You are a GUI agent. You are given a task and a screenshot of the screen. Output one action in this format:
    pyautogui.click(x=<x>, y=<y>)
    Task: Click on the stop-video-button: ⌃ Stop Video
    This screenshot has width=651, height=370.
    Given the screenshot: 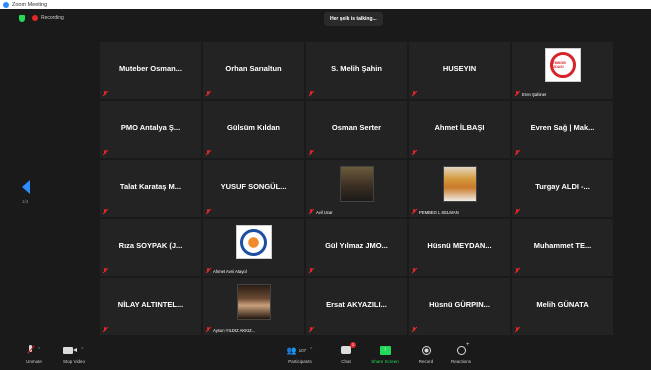 What is the action you would take?
    pyautogui.click(x=74, y=353)
    